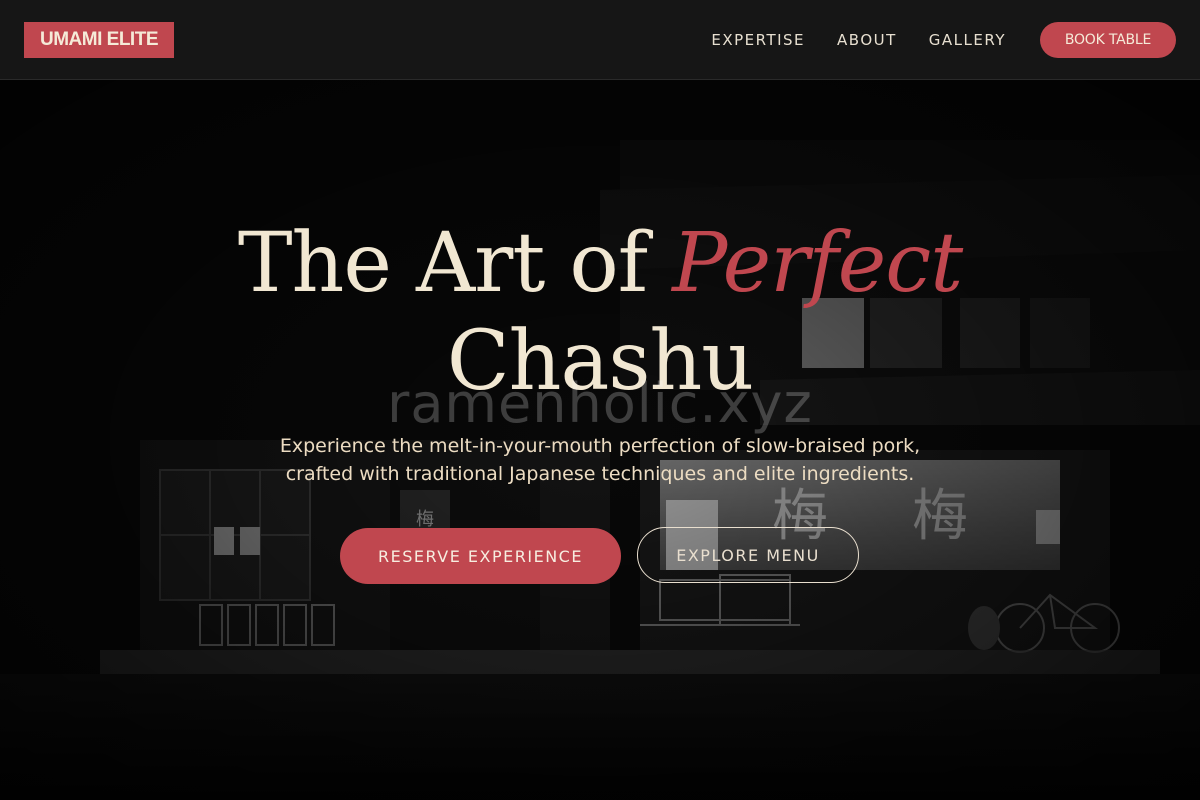 The width and height of the screenshot is (1200, 800). What do you see at coordinates (758, 40) in the screenshot?
I see `nav-link-expertise: EXPERTISE` at bounding box center [758, 40].